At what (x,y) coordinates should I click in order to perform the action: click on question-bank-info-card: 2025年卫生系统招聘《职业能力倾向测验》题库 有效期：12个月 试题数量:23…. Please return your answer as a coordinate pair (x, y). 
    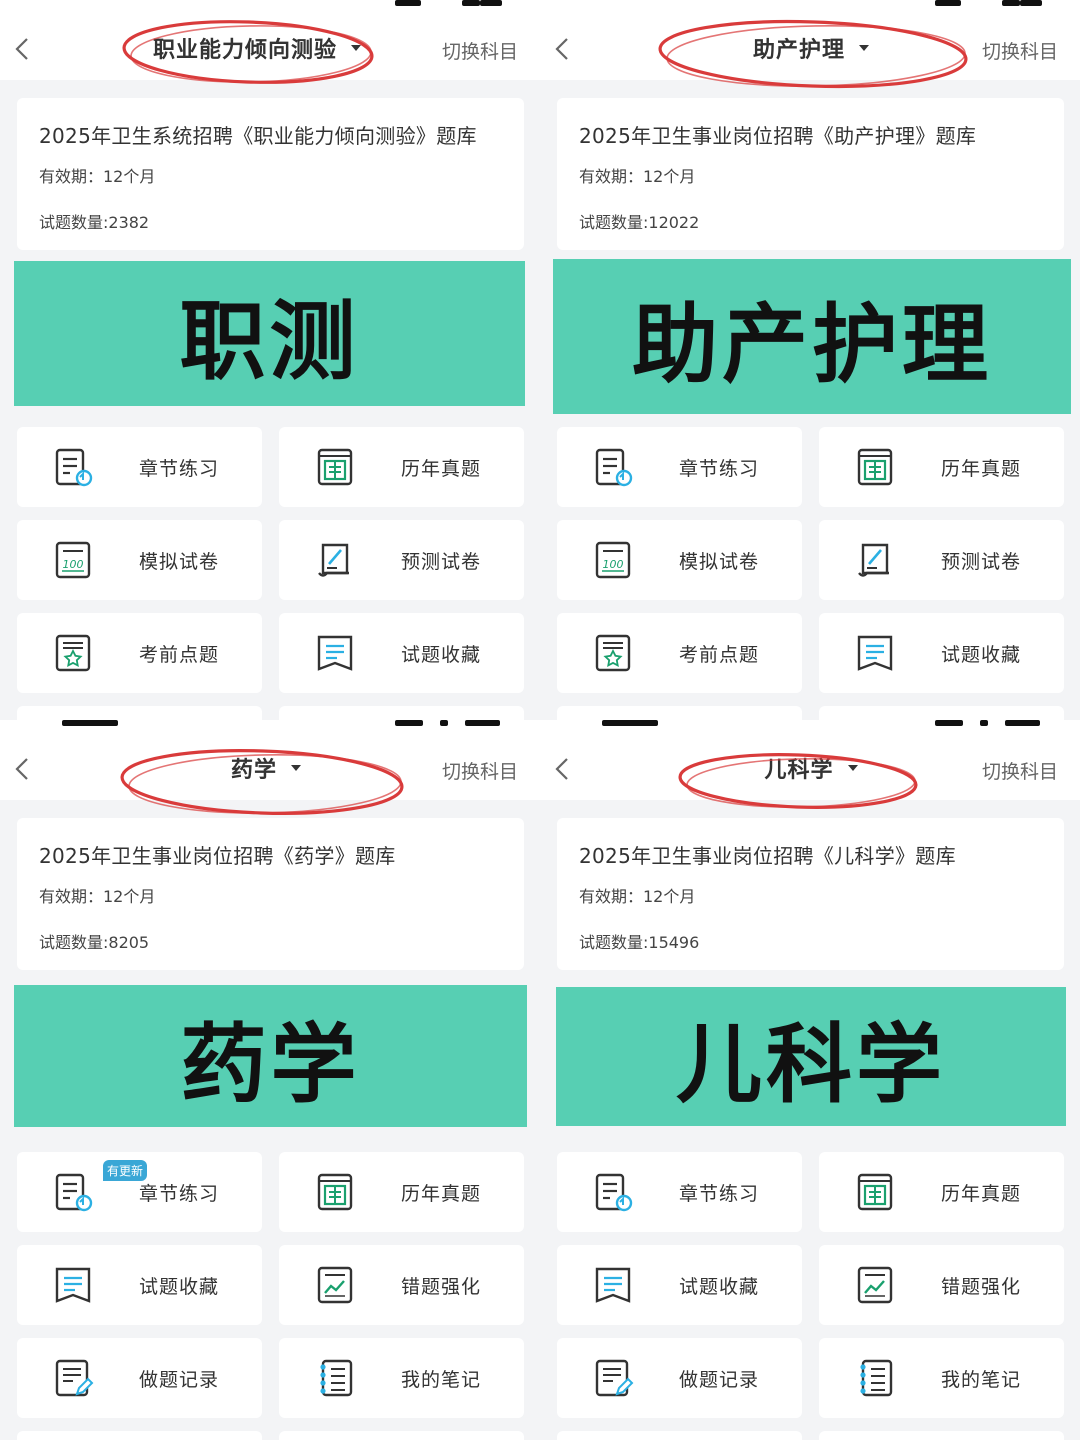
    Looking at the image, I should click on (270, 174).